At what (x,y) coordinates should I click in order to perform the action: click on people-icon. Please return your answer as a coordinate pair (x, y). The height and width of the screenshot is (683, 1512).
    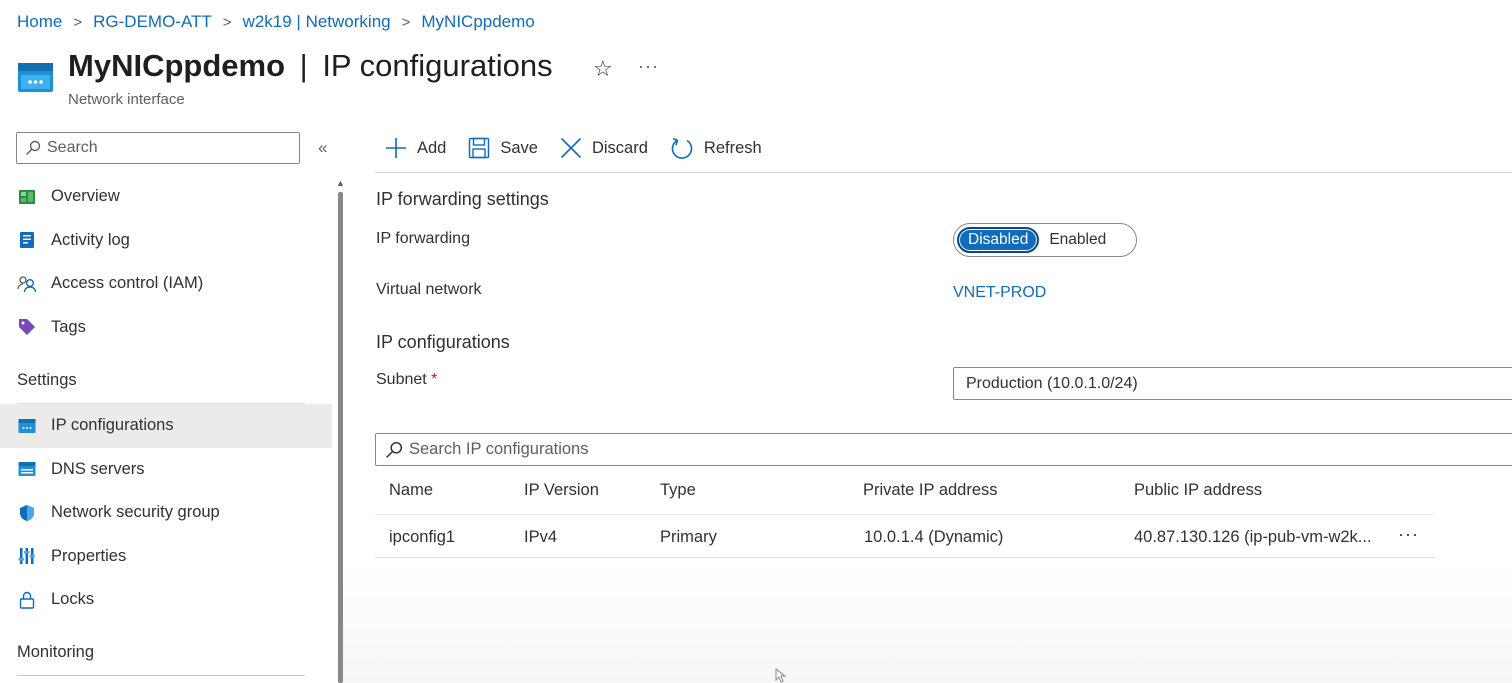
    Looking at the image, I should click on (27, 284).